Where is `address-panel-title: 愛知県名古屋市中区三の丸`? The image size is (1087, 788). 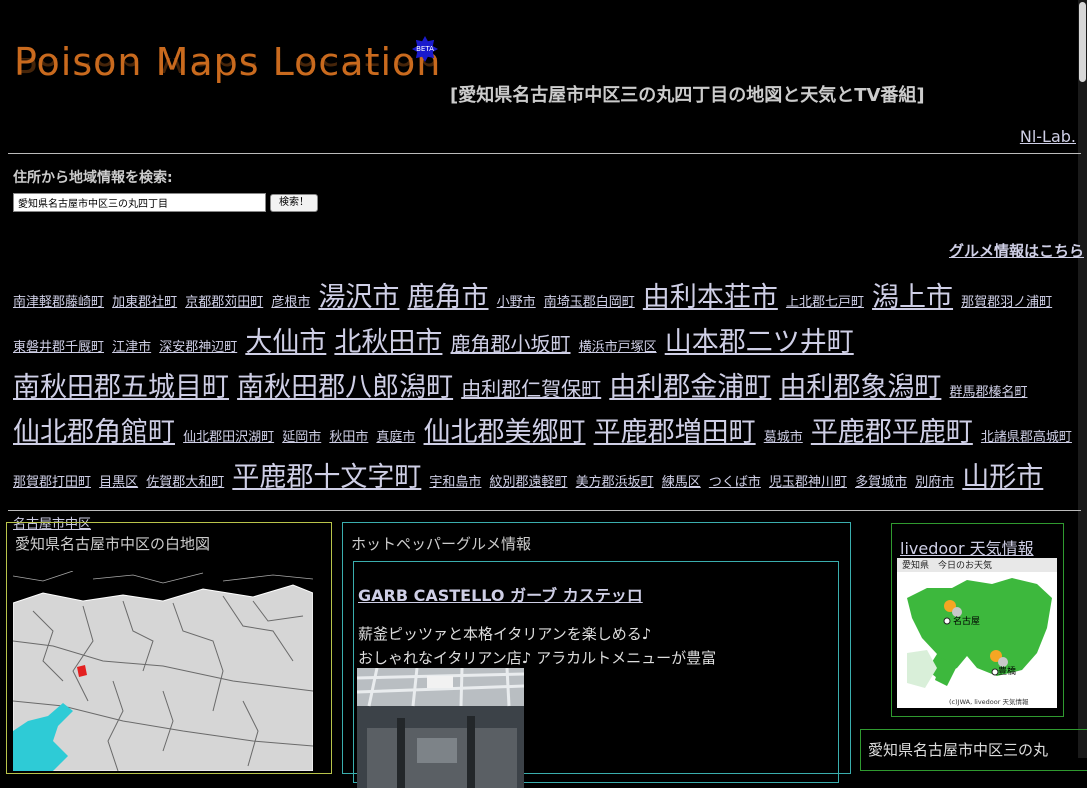 address-panel-title: 愛知県名古屋市中区三の丸 is located at coordinates (958, 750).